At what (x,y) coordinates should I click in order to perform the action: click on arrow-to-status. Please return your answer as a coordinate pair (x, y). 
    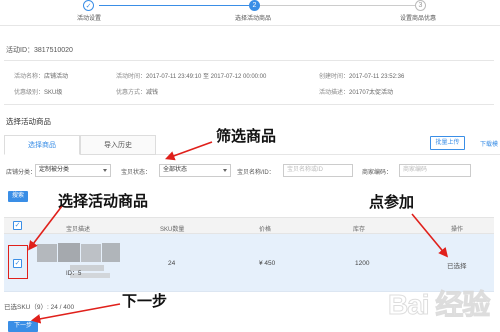
    Looking at the image, I should click on (430, 235).